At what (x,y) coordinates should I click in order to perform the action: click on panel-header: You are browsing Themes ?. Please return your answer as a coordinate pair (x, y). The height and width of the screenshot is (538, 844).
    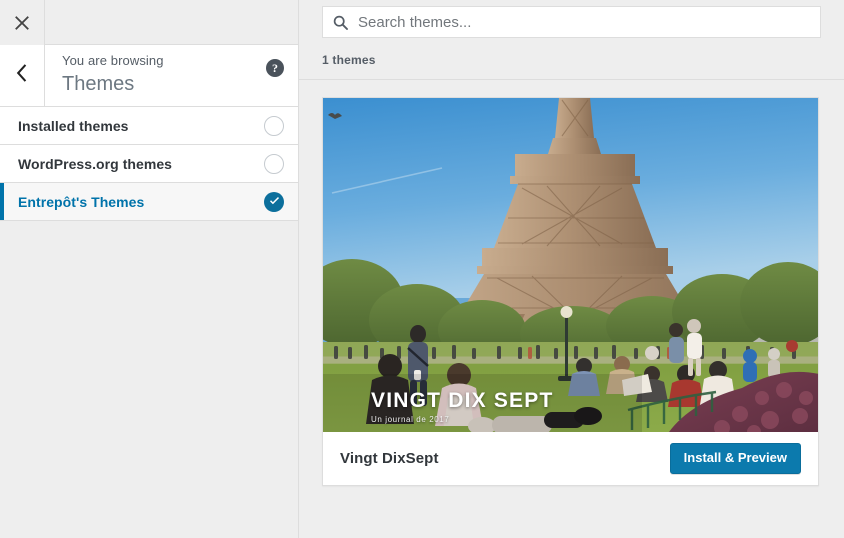
    Looking at the image, I should click on (149, 76).